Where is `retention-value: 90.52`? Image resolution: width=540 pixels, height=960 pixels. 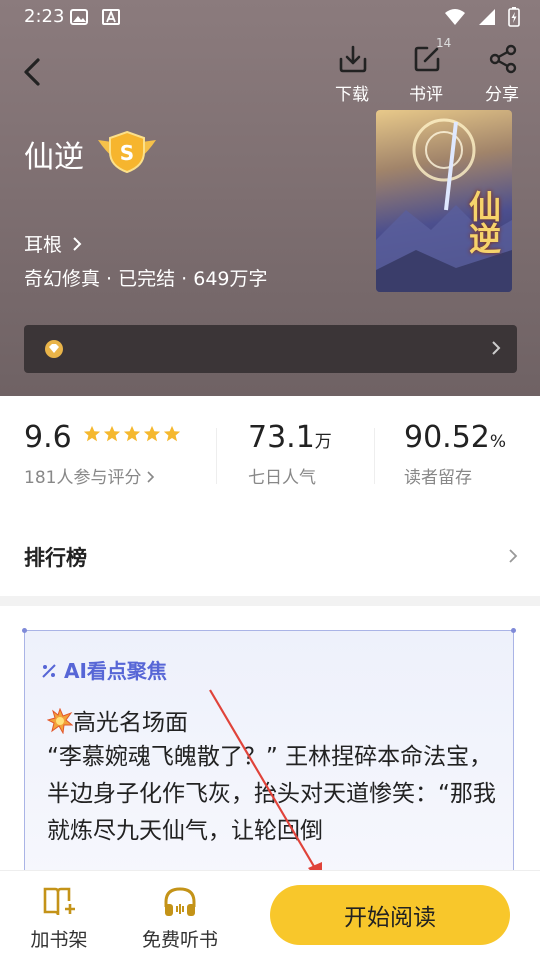 retention-value: 90.52 is located at coordinates (447, 437).